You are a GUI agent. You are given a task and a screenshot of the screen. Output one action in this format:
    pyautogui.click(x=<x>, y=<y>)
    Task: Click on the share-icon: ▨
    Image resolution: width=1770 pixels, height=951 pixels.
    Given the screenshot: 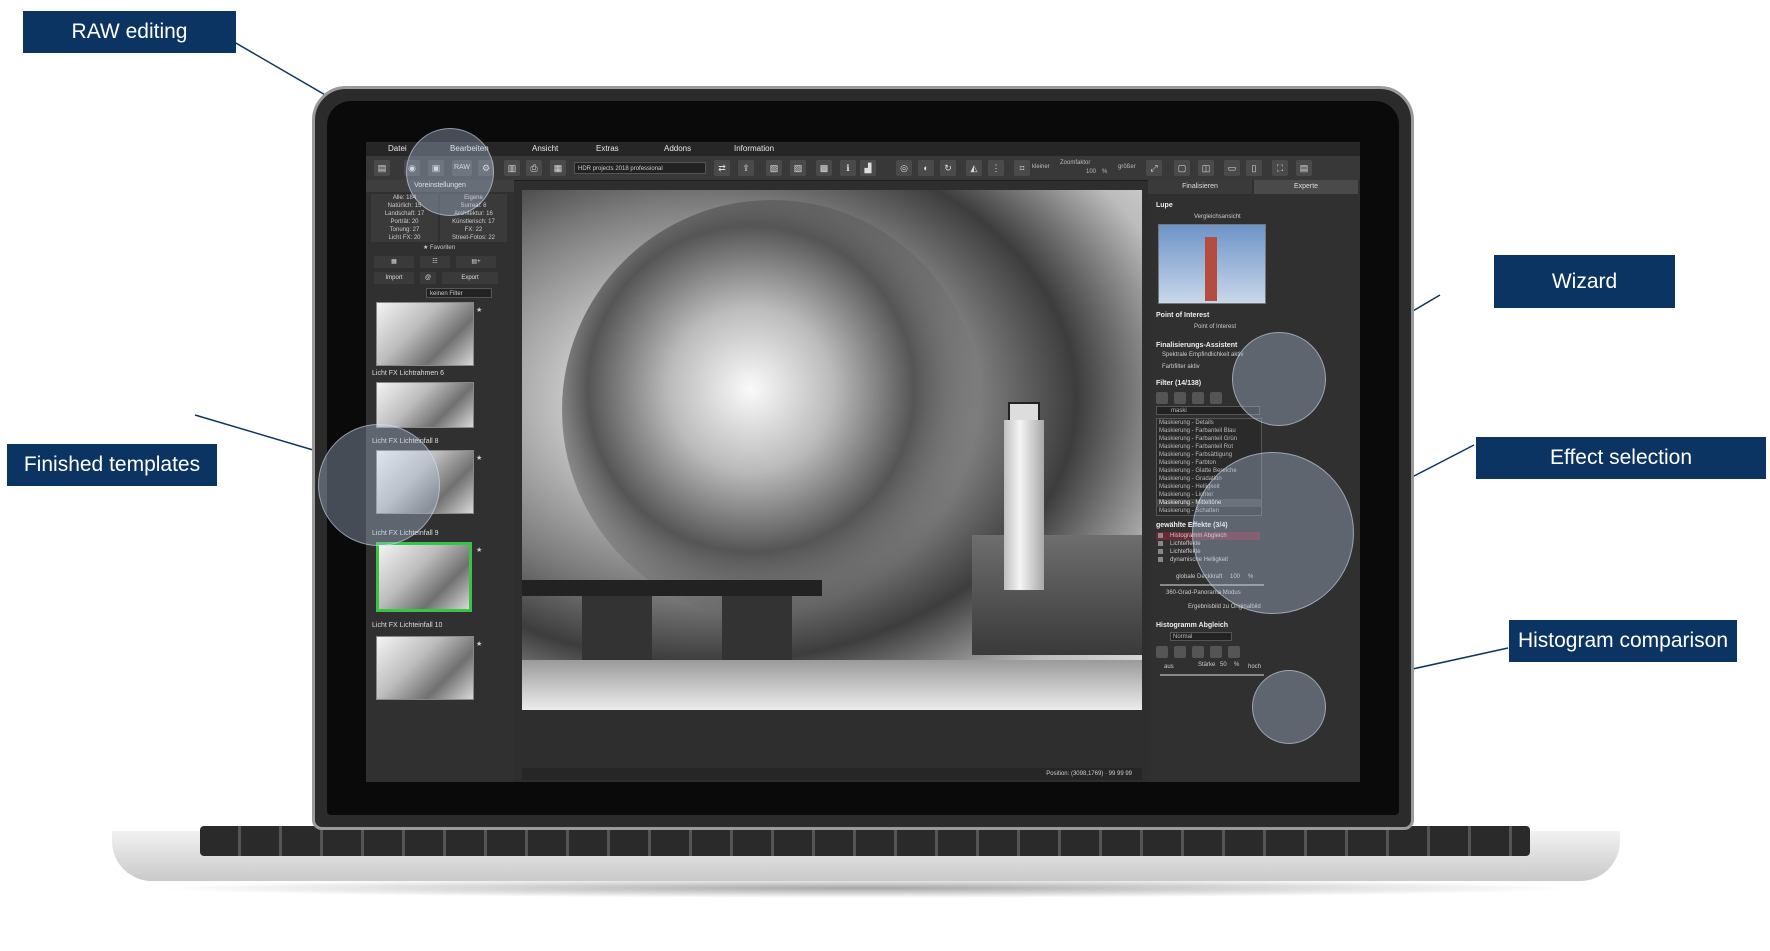 What is the action you would take?
    pyautogui.click(x=798, y=168)
    